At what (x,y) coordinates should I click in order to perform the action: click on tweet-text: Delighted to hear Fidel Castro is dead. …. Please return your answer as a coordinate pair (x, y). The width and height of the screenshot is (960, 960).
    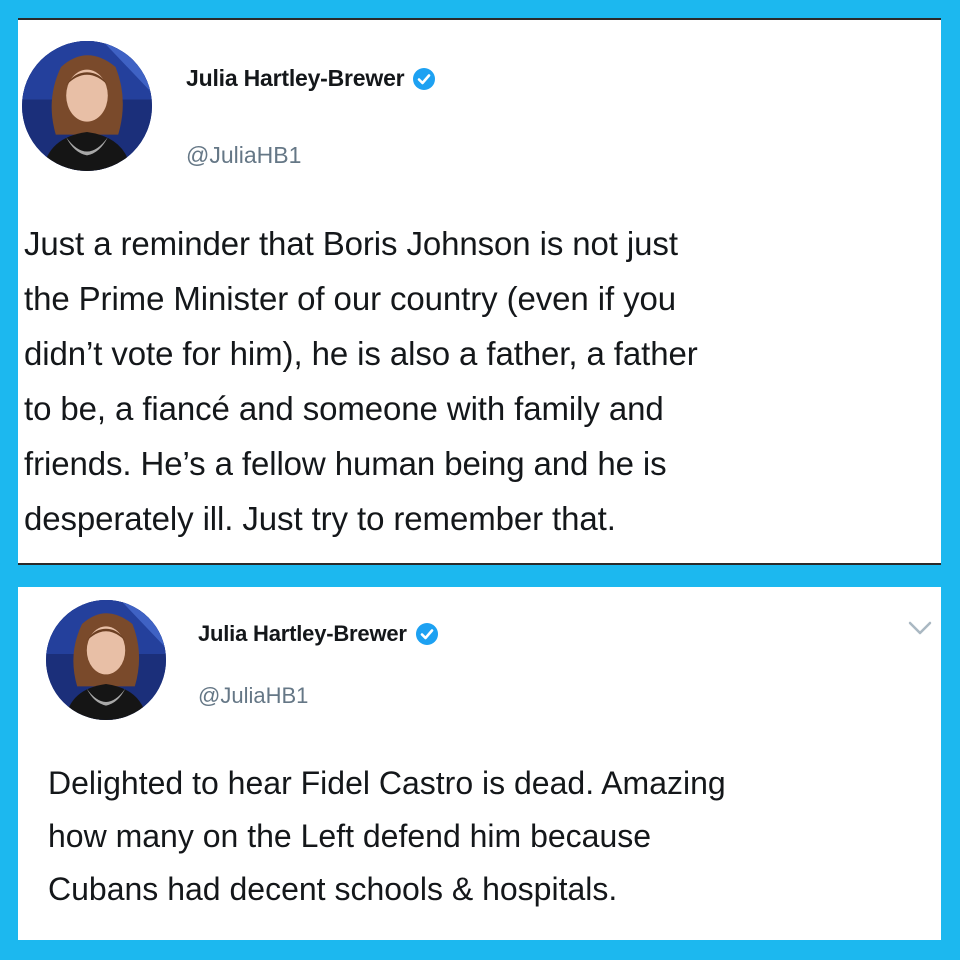
    Looking at the image, I should click on (387, 836).